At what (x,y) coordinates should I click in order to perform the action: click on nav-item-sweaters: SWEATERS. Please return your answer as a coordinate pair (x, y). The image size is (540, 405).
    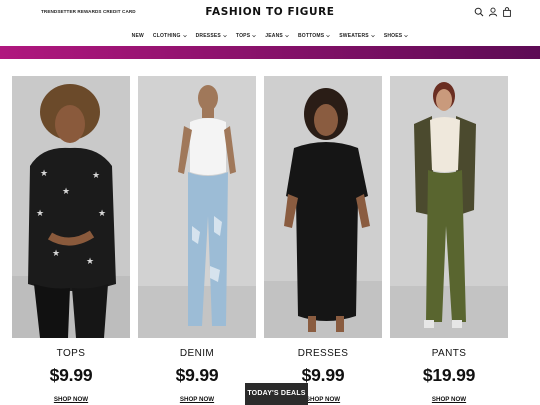
    Looking at the image, I should click on (357, 36).